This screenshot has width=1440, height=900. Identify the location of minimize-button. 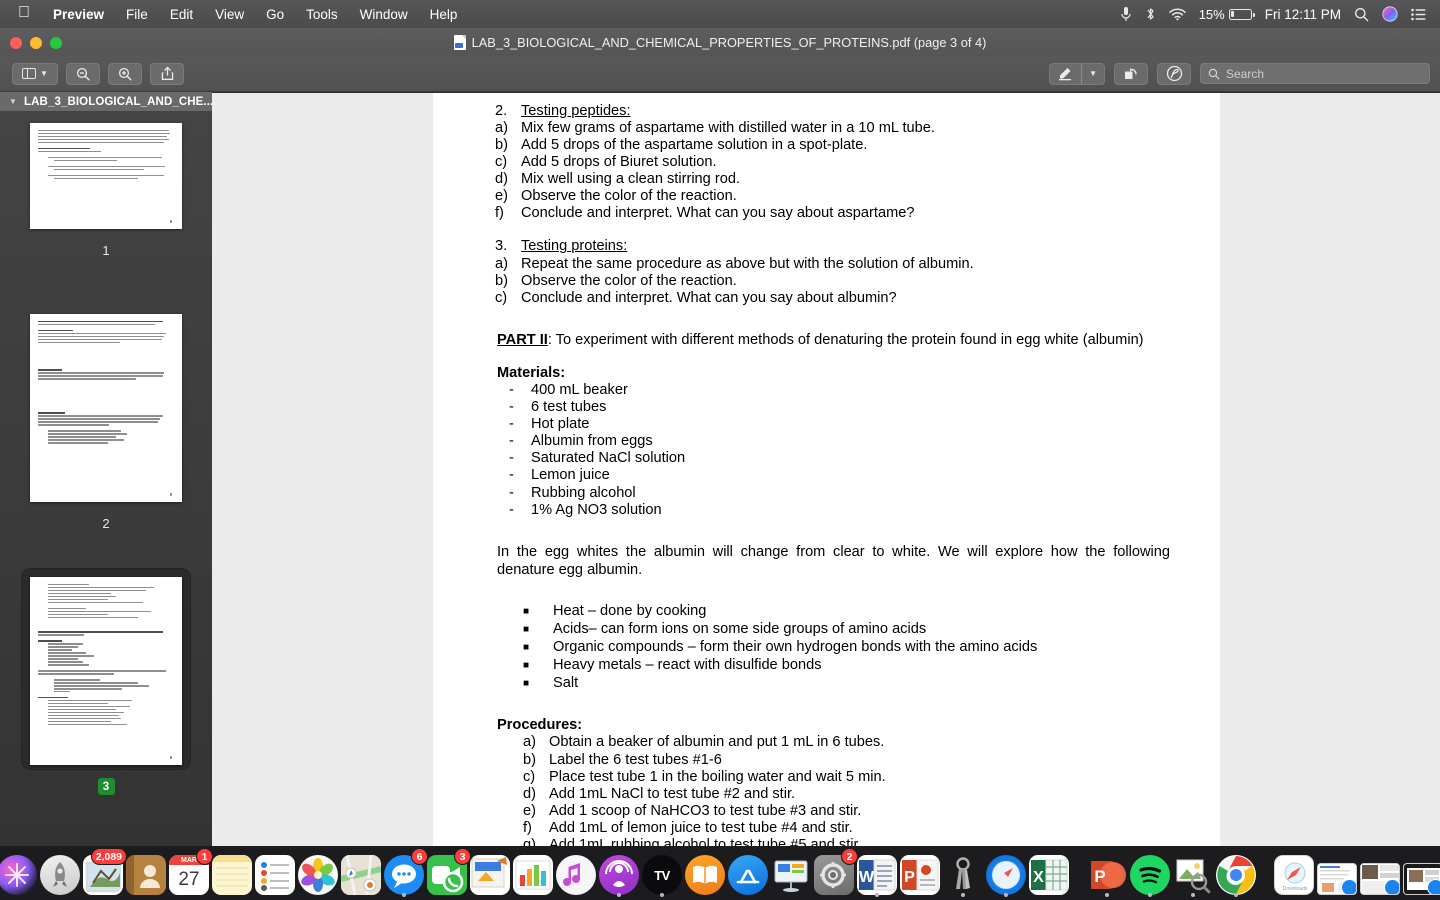
(36, 43).